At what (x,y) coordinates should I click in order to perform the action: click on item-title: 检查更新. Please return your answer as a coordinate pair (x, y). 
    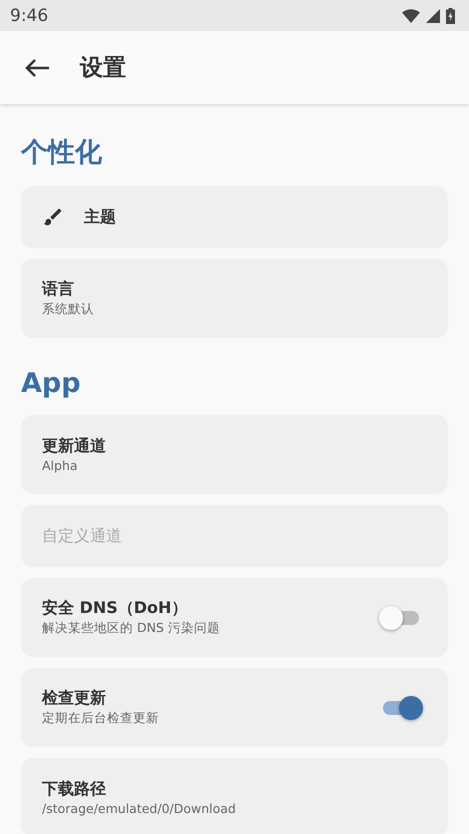
    Looking at the image, I should click on (74, 698).